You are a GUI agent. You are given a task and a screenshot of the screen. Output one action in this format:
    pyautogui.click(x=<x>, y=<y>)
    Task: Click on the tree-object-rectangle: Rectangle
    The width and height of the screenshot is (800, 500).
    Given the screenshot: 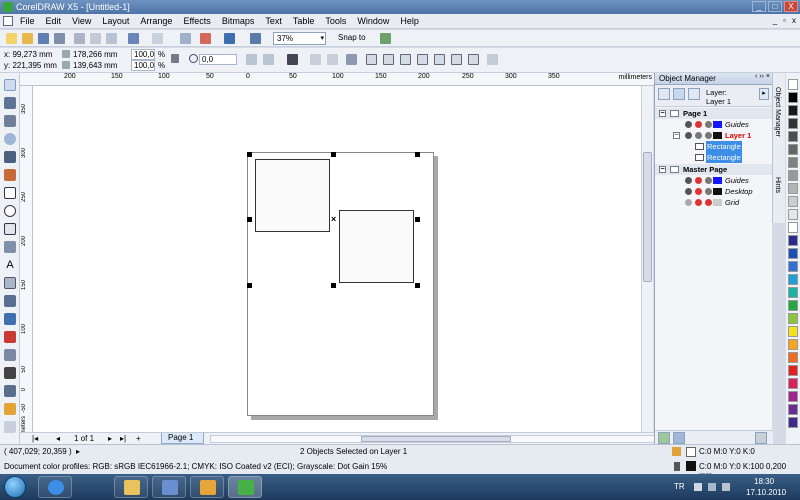 What is the action you would take?
    pyautogui.click(x=714, y=146)
    